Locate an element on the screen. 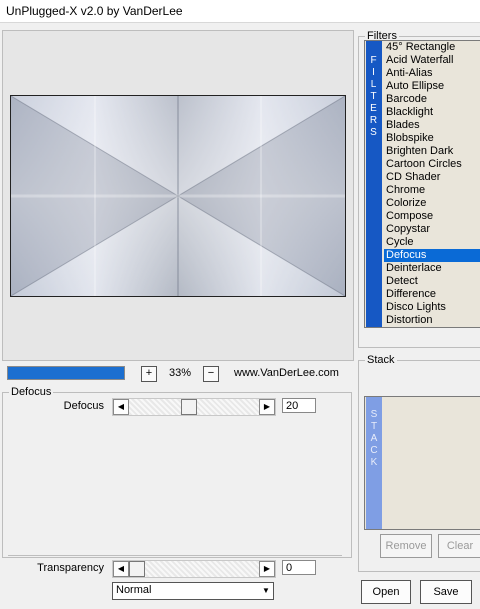 Image resolution: width=480 pixels, height=609 pixels. filter-list-item: Blacklight is located at coordinates (432, 112).